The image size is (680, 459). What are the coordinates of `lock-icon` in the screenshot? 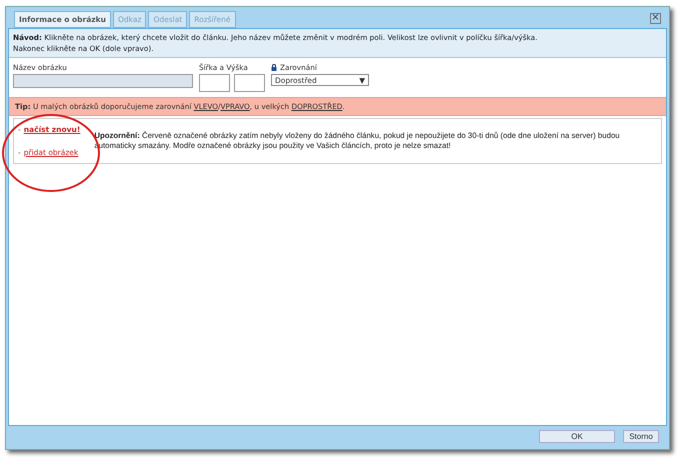 It's located at (274, 67).